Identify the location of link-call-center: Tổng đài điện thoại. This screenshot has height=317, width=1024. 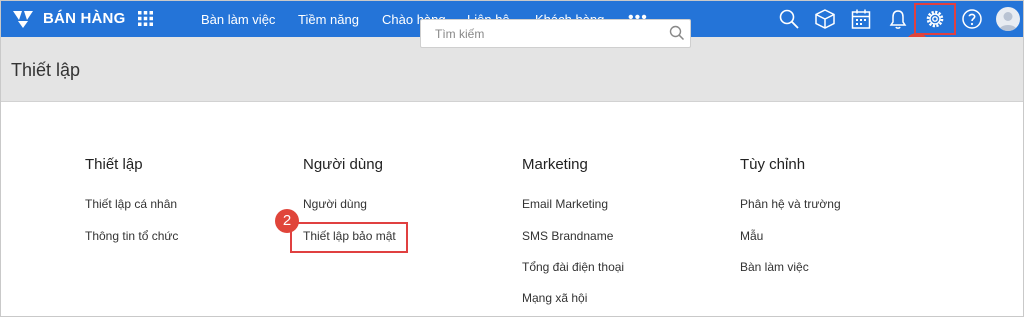
(573, 267).